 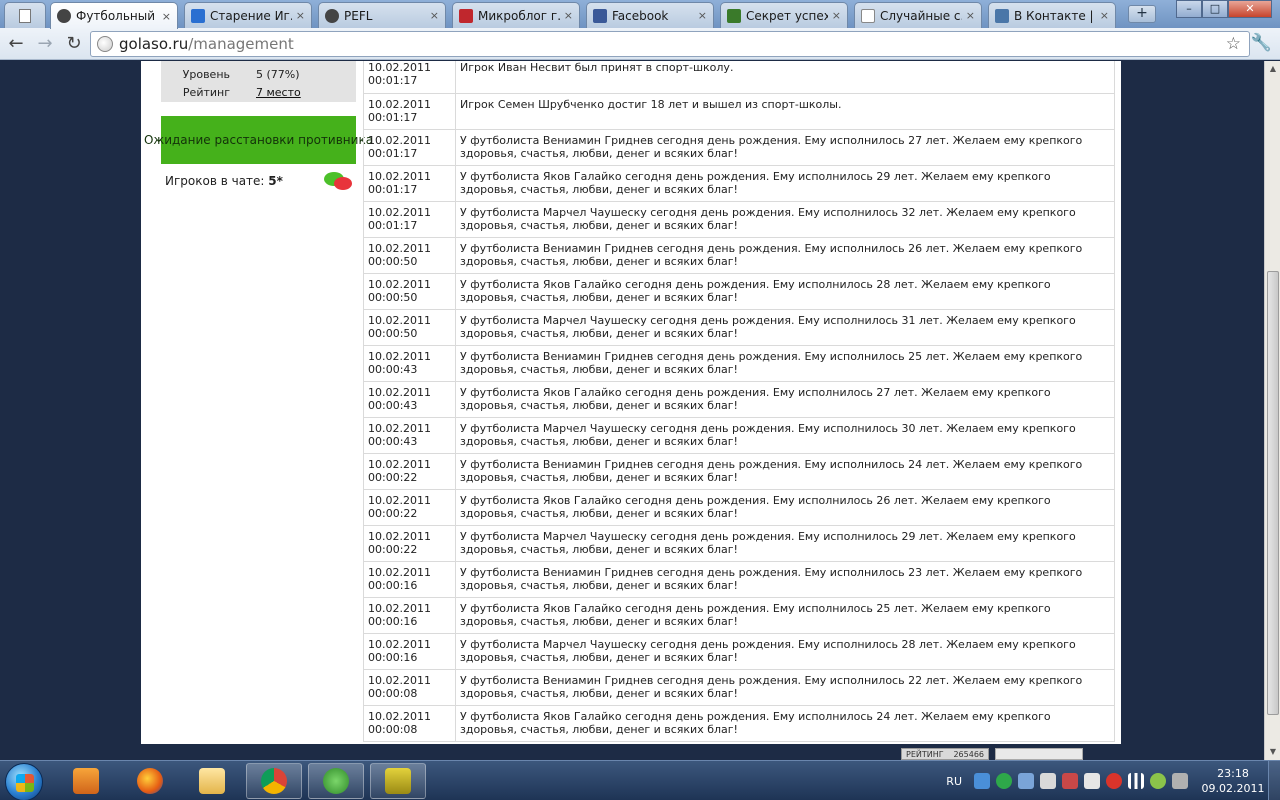 I want to click on rating-link: 7 место, so click(x=278, y=92).